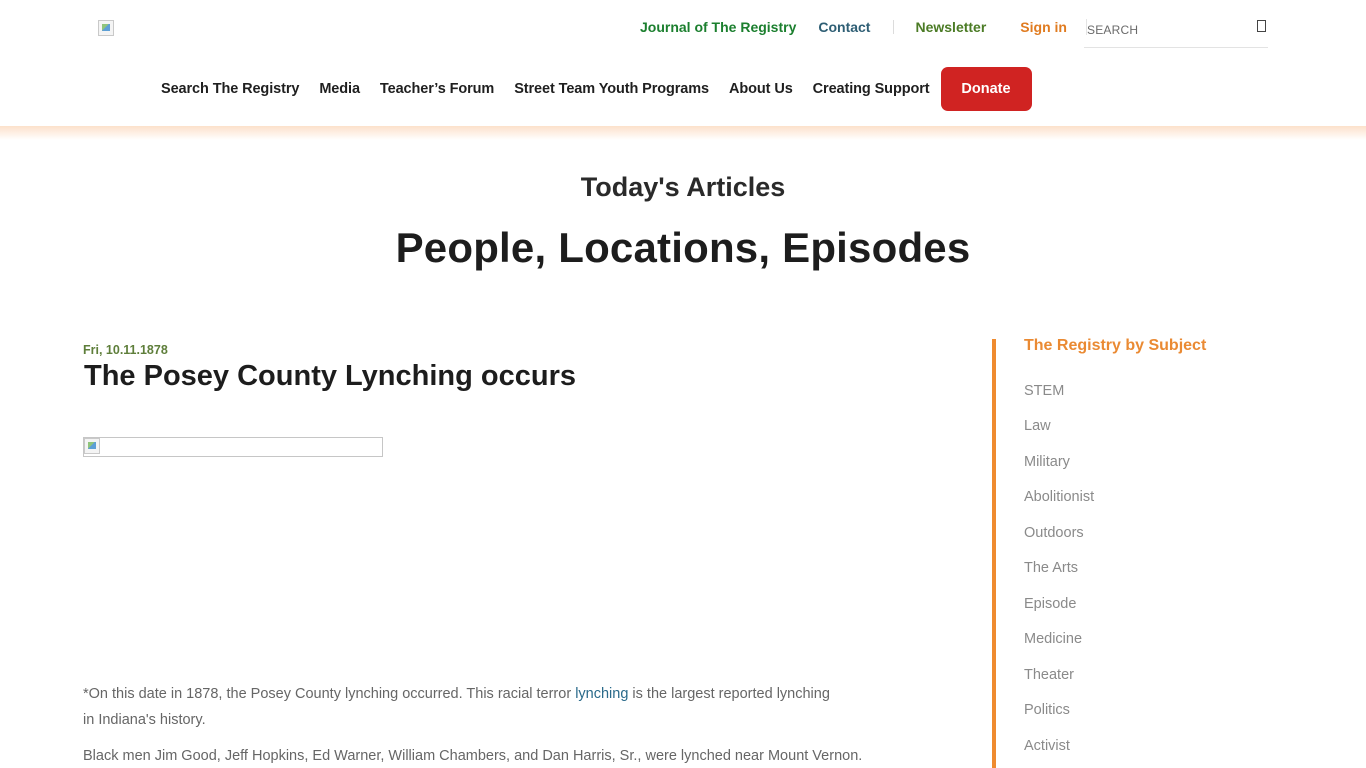 This screenshot has height=768, width=1366. Describe the element at coordinates (994, 553) in the screenshot. I see `sidebar-accent-rule` at that location.